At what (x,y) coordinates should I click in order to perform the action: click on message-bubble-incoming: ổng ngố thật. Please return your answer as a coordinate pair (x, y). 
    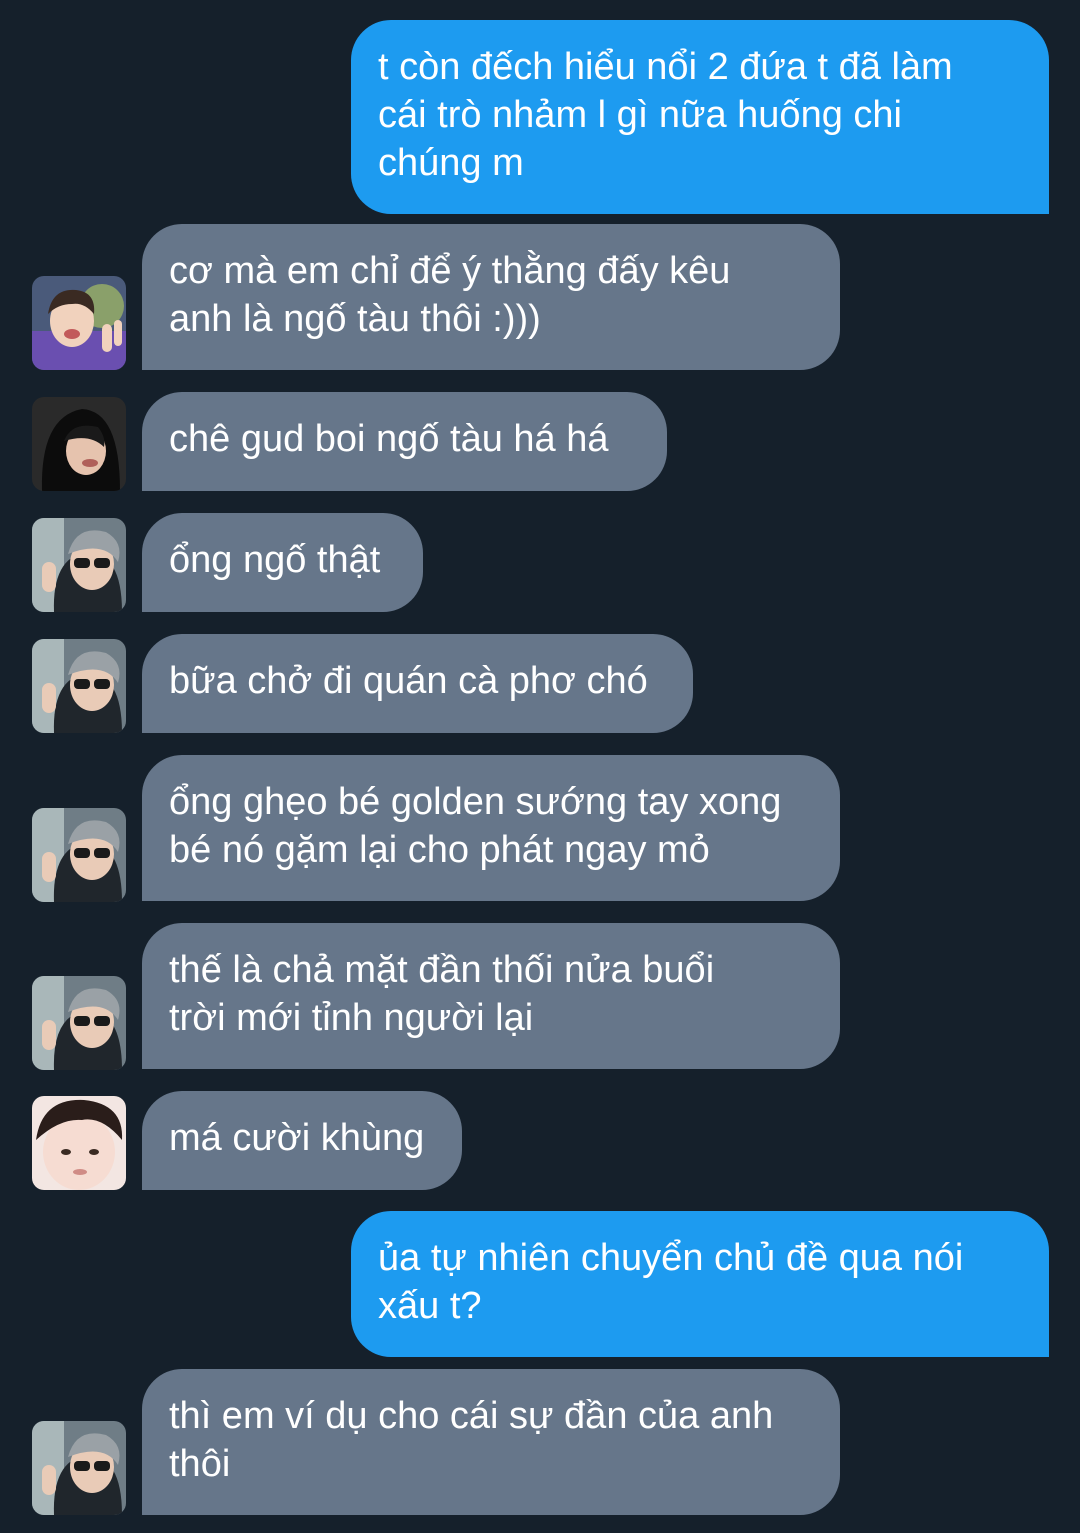
    Looking at the image, I should click on (282, 562).